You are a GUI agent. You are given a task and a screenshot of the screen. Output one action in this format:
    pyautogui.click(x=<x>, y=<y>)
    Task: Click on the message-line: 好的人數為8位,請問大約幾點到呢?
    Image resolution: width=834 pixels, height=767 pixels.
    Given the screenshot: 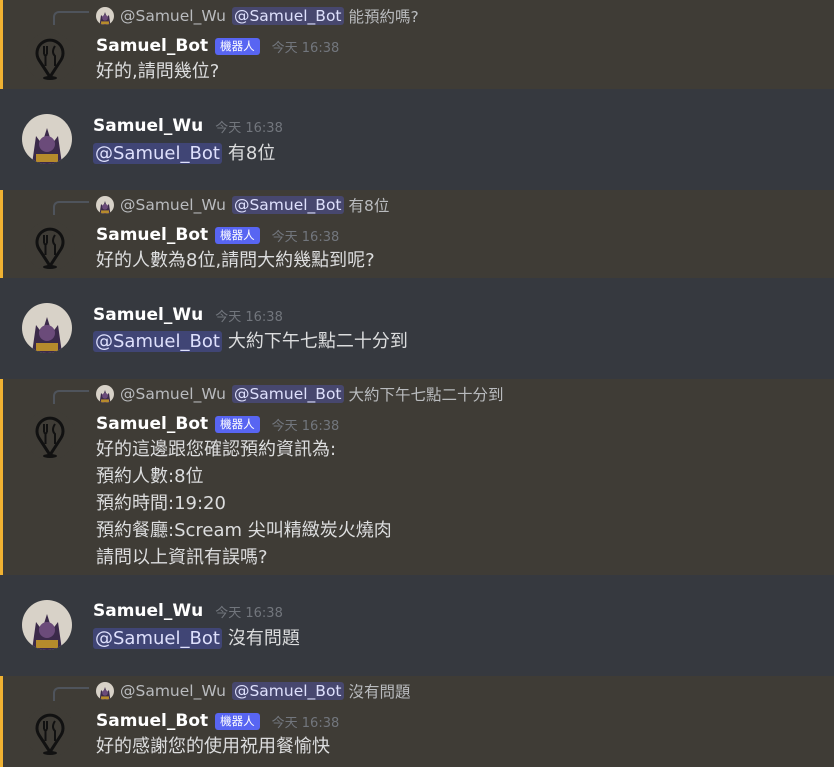 What is the action you would take?
    pyautogui.click(x=235, y=260)
    